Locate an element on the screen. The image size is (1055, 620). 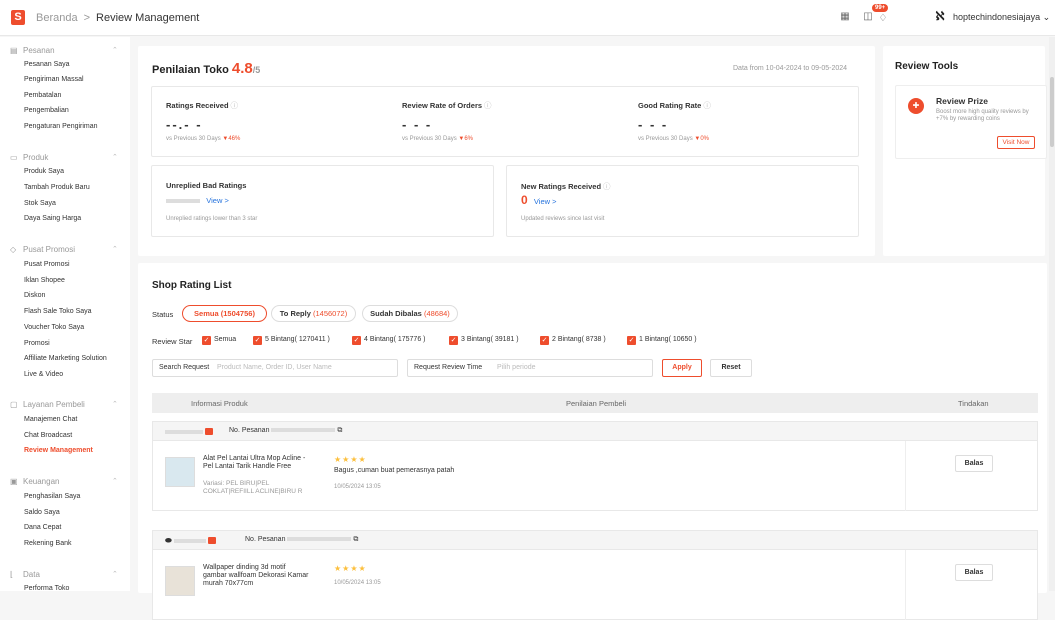
sidebar-item-affiliate: Affiliate Marketing Solution is located at coordinates (65, 358).